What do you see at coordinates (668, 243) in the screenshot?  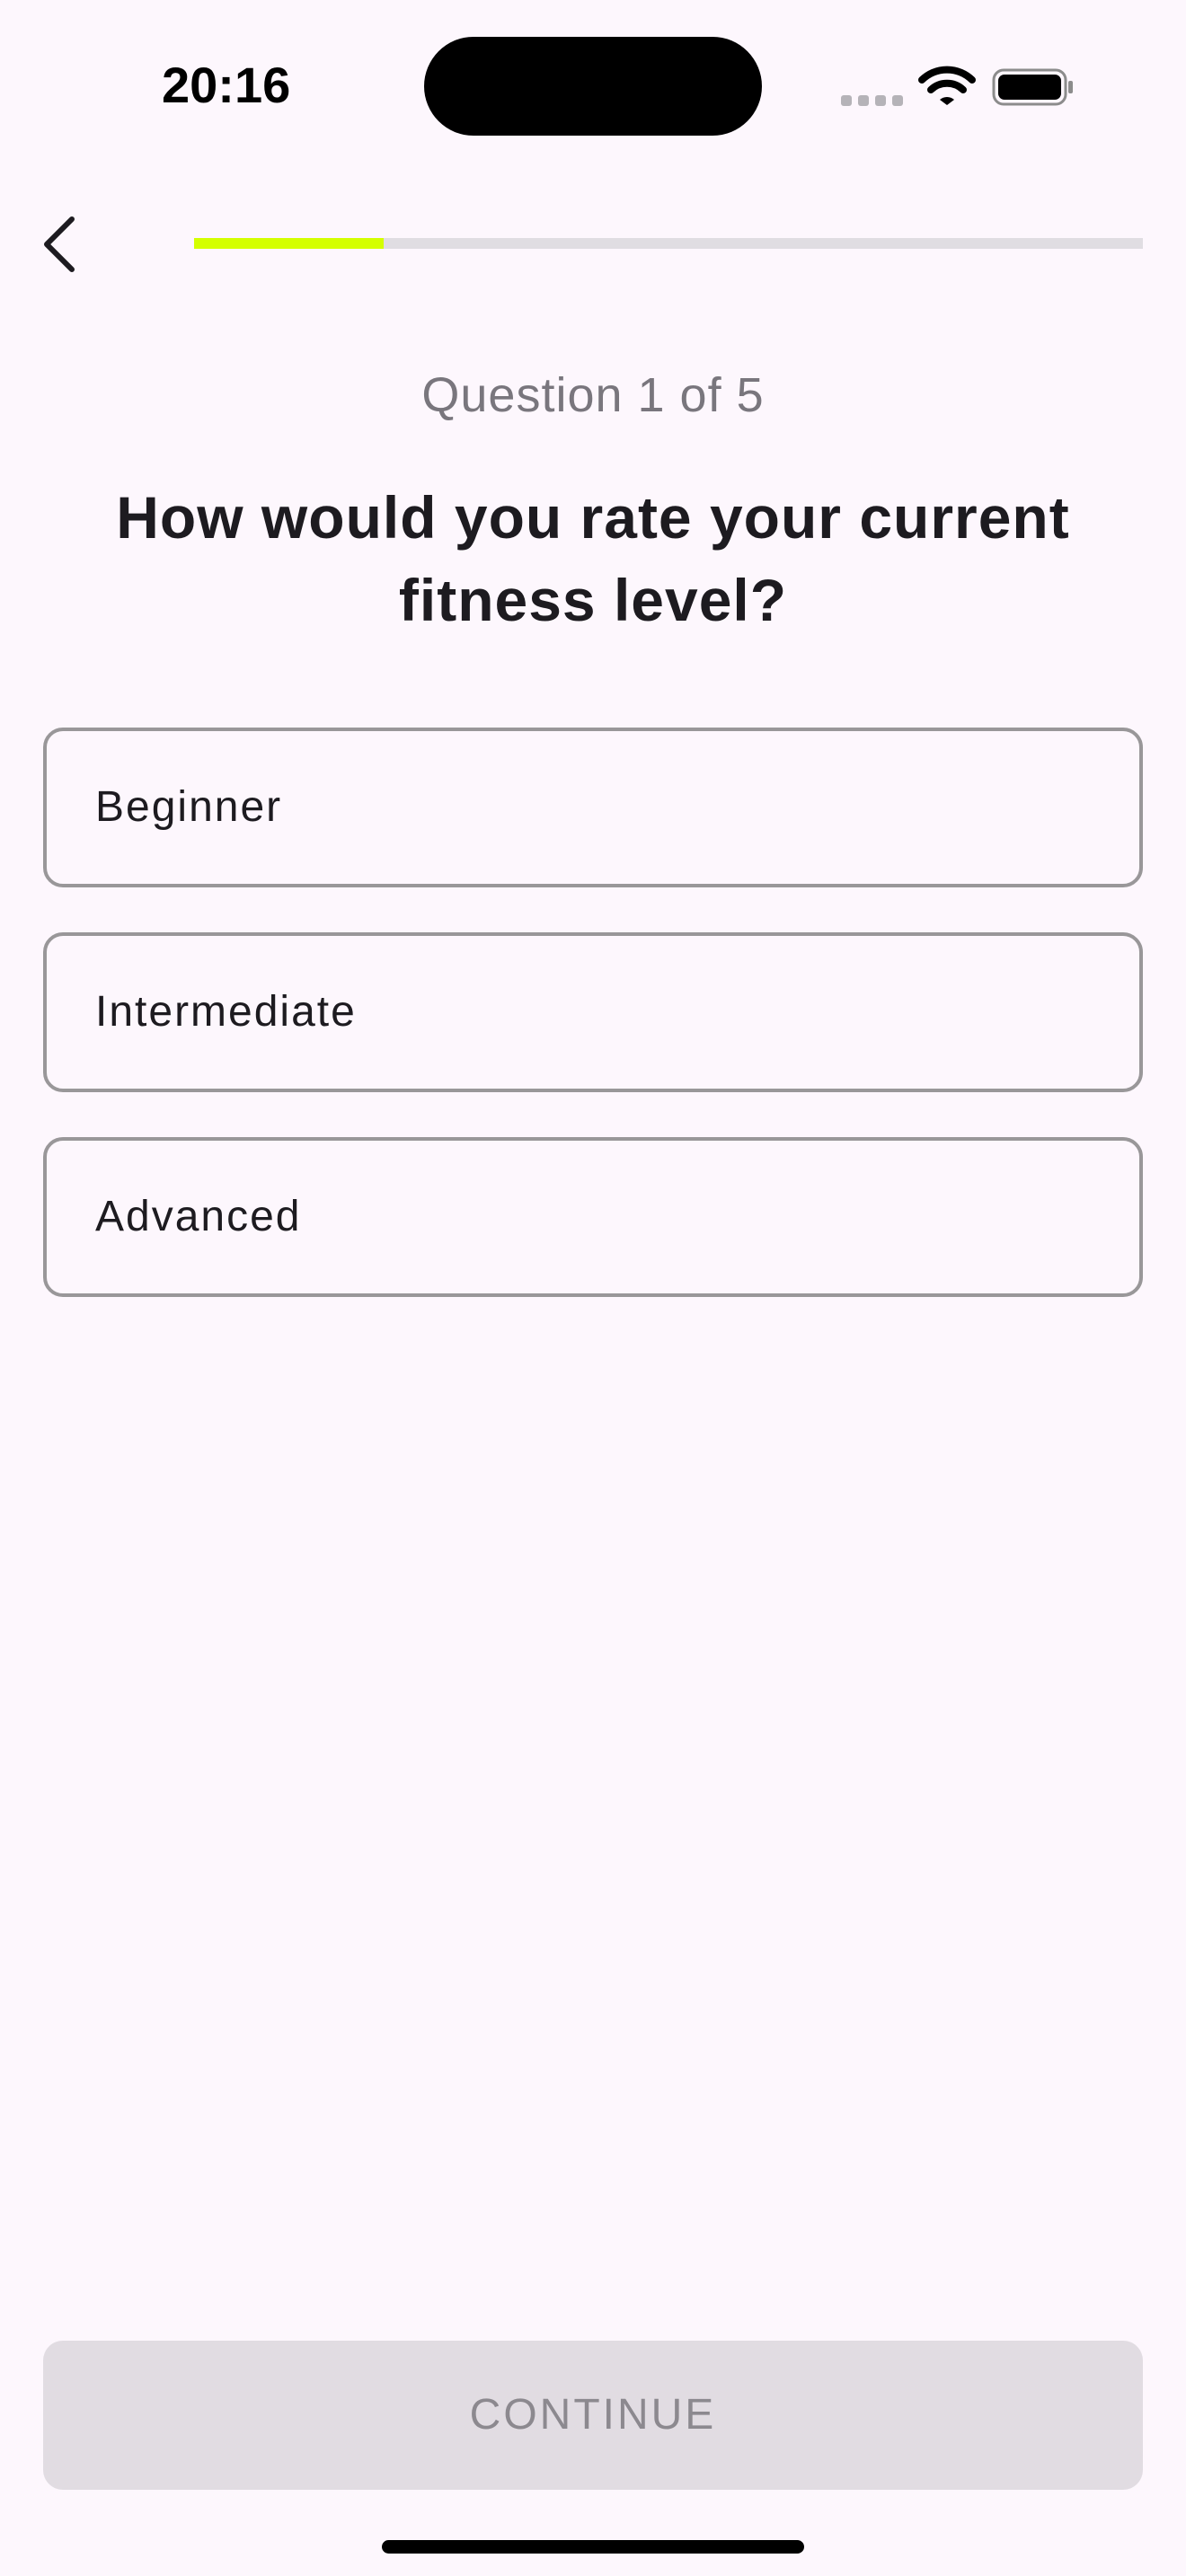 I see `progress-bar` at bounding box center [668, 243].